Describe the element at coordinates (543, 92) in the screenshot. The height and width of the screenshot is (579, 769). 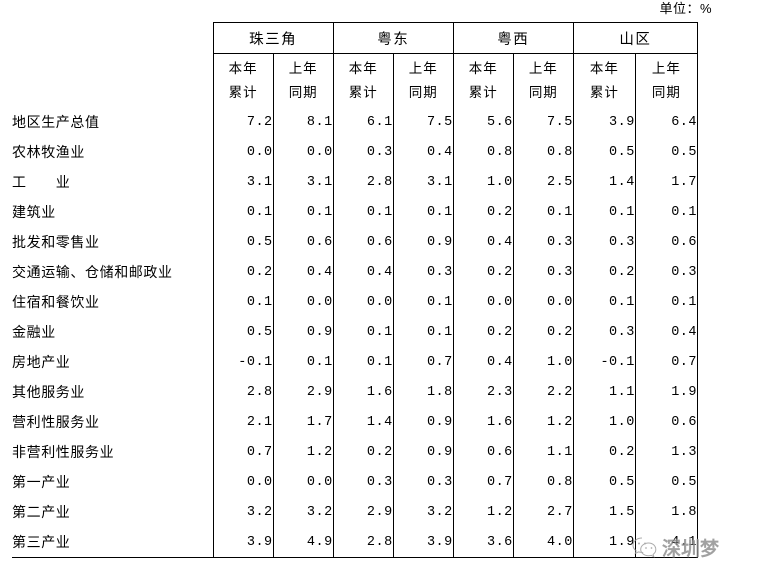
I see `subheader-line2: 同期` at that location.